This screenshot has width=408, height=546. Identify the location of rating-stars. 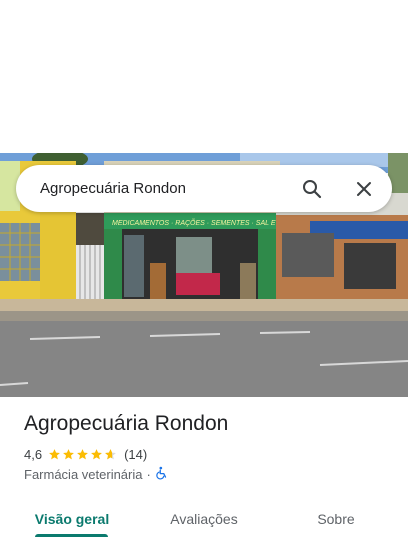
(83, 454).